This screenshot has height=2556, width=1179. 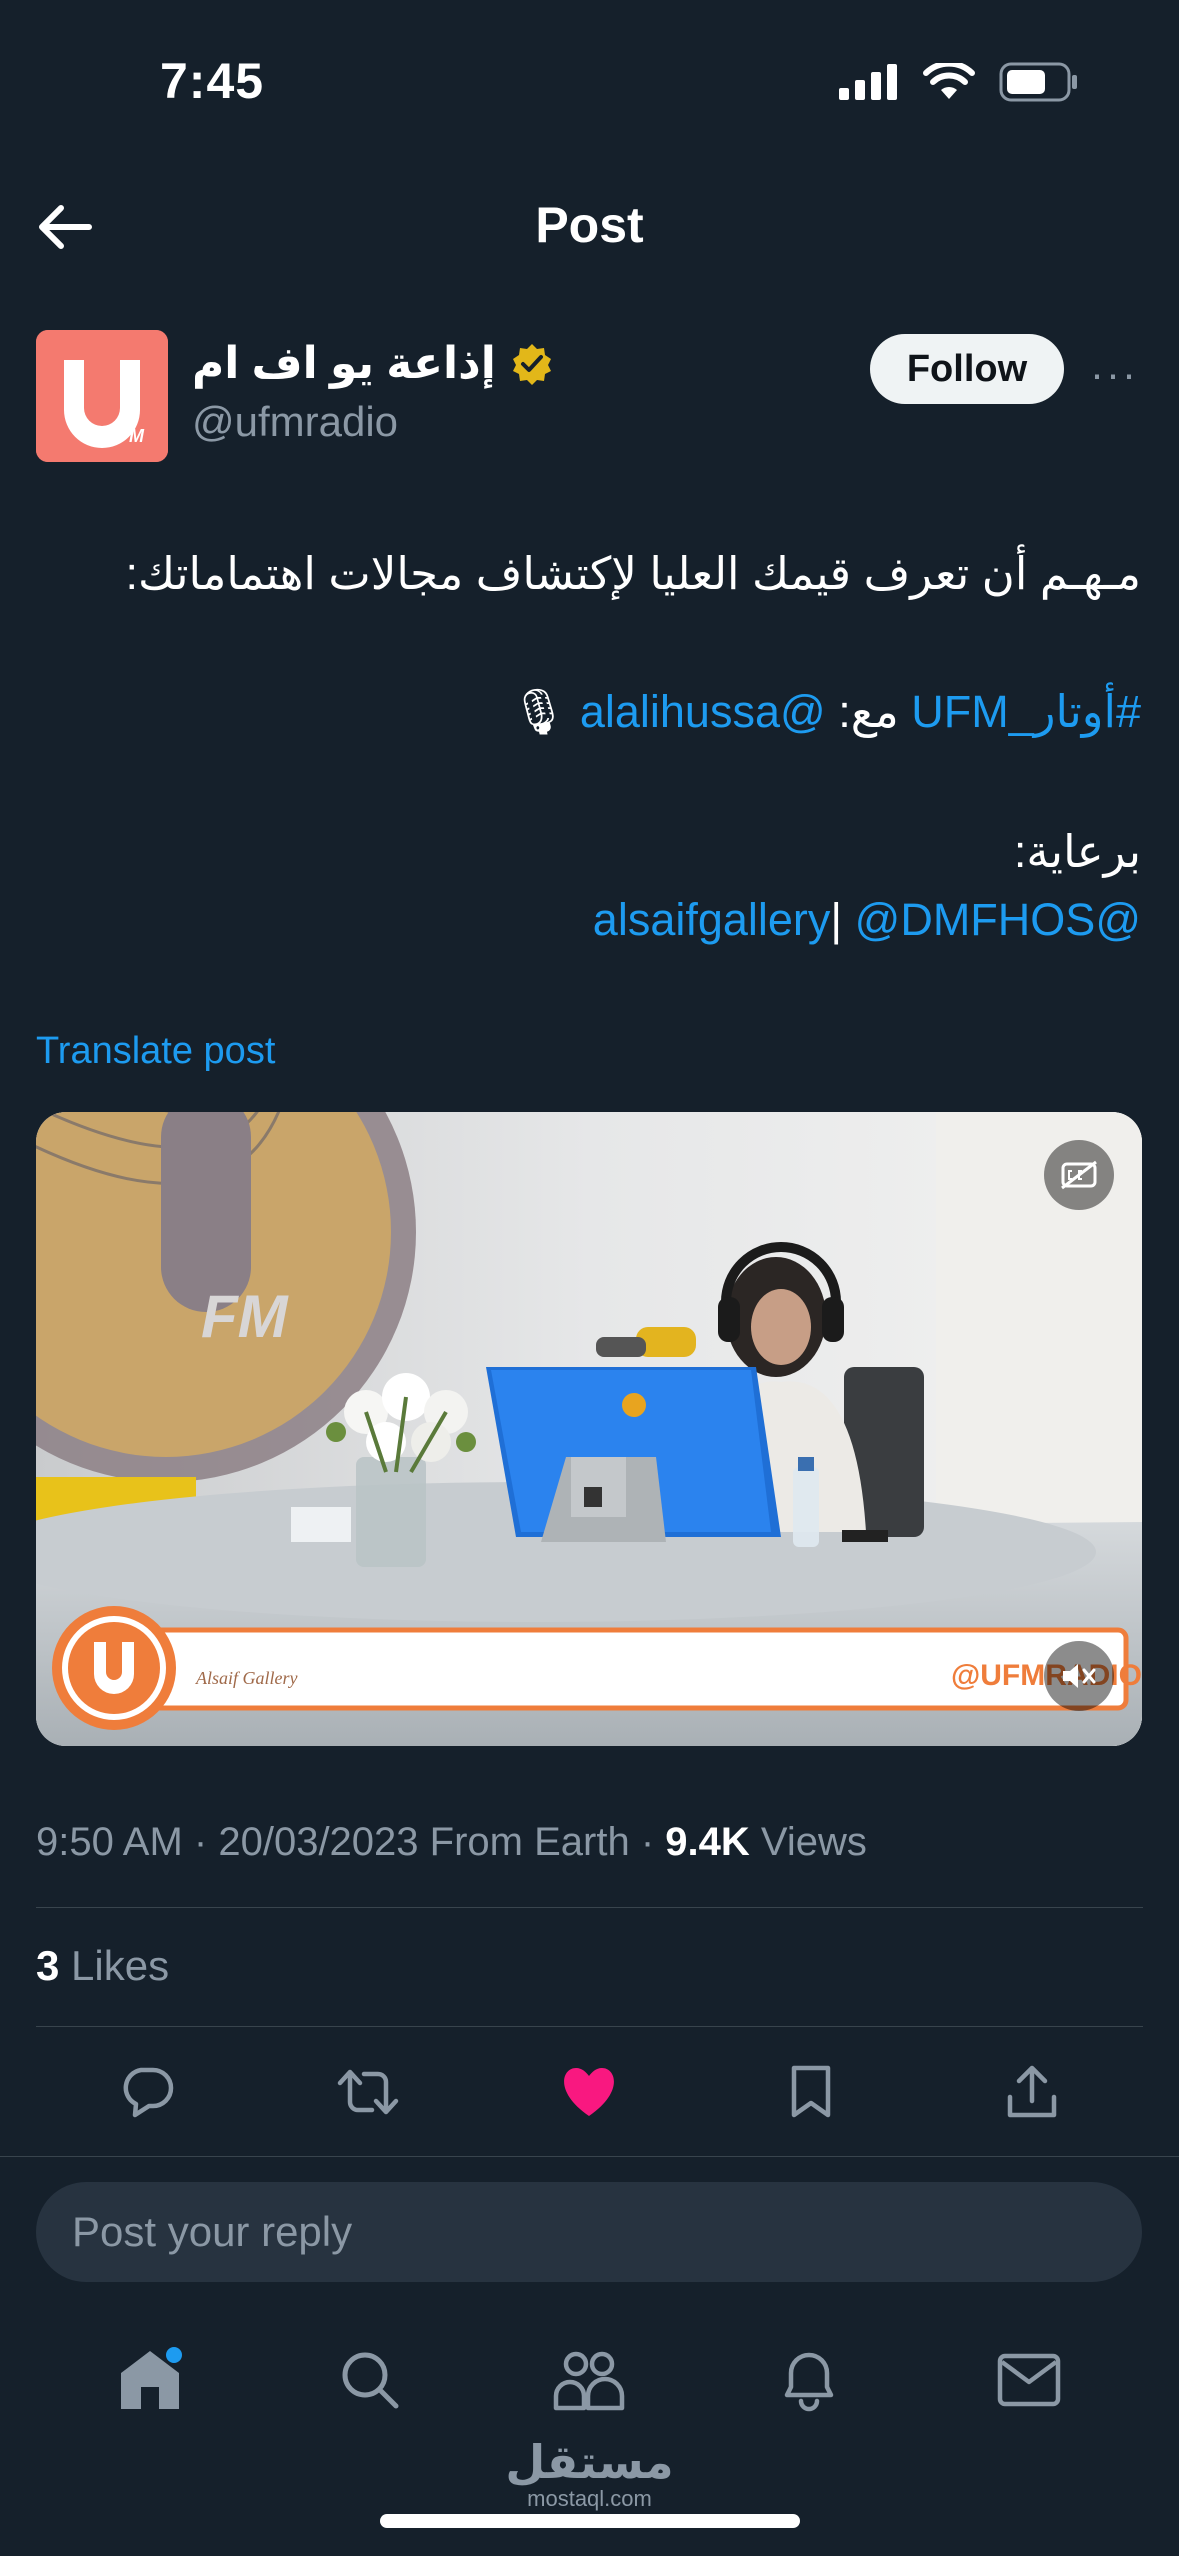 I want to click on likes-summary: 3 Likes, so click(x=102, y=1966).